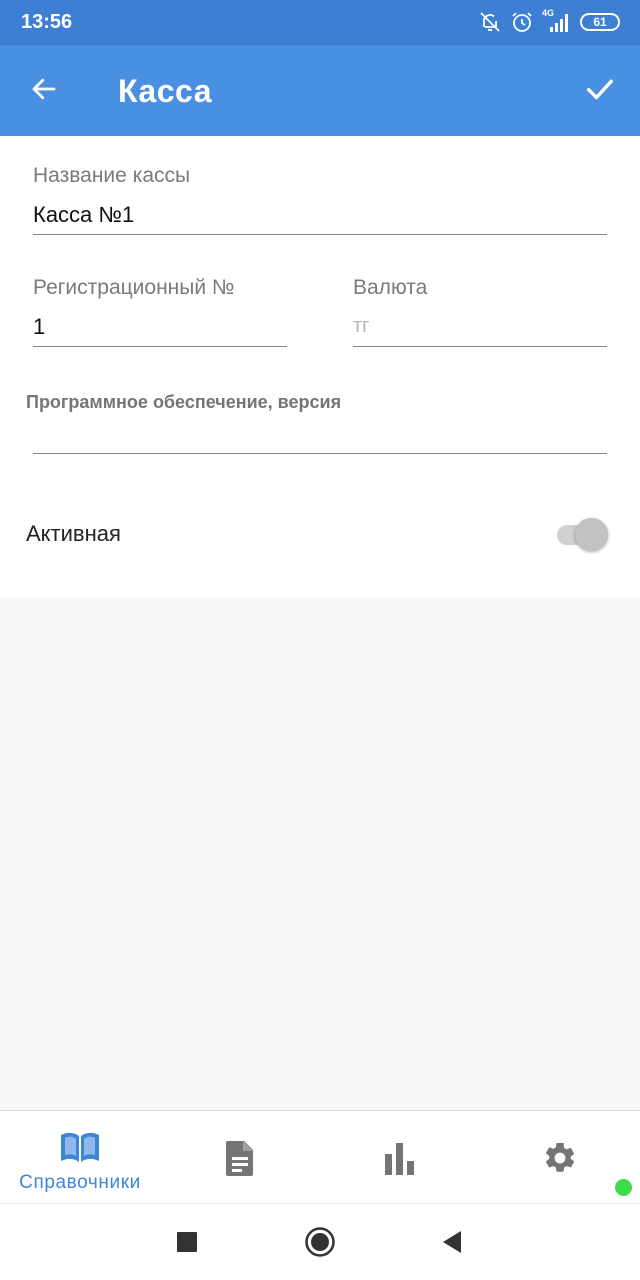 The height and width of the screenshot is (1280, 640). What do you see at coordinates (591, 534) in the screenshot?
I see `toggle-thumb` at bounding box center [591, 534].